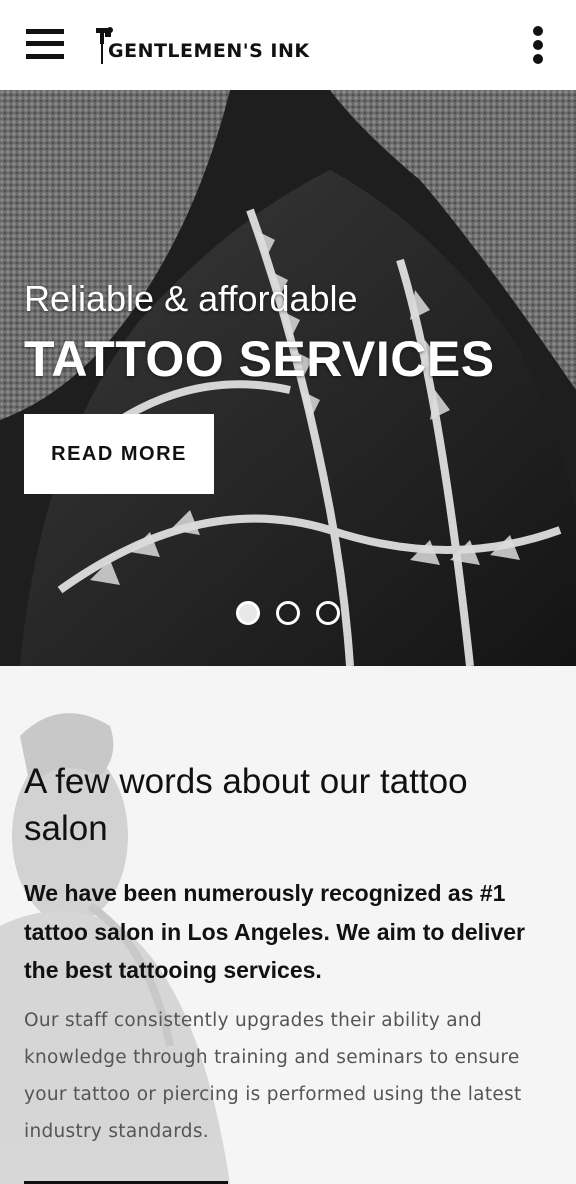 This screenshot has height=1184, width=576. Describe the element at coordinates (259, 359) in the screenshot. I see `hero-title: TATTOO SERVICES` at that location.